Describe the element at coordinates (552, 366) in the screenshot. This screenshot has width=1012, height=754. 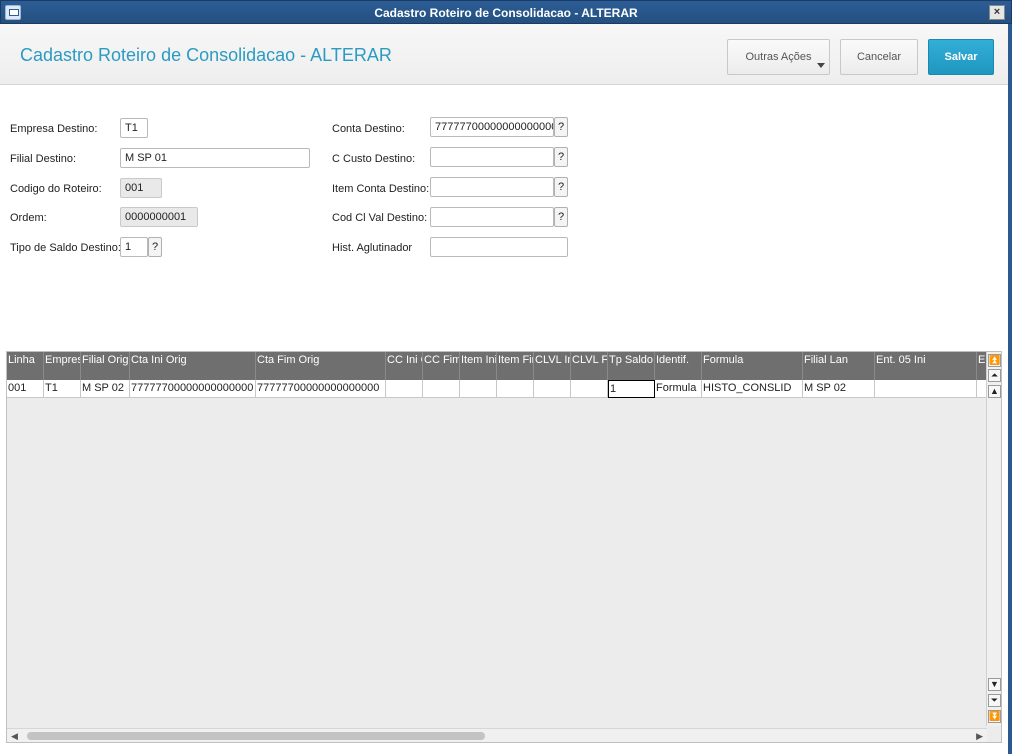
I see `column-header: CLVL In` at that location.